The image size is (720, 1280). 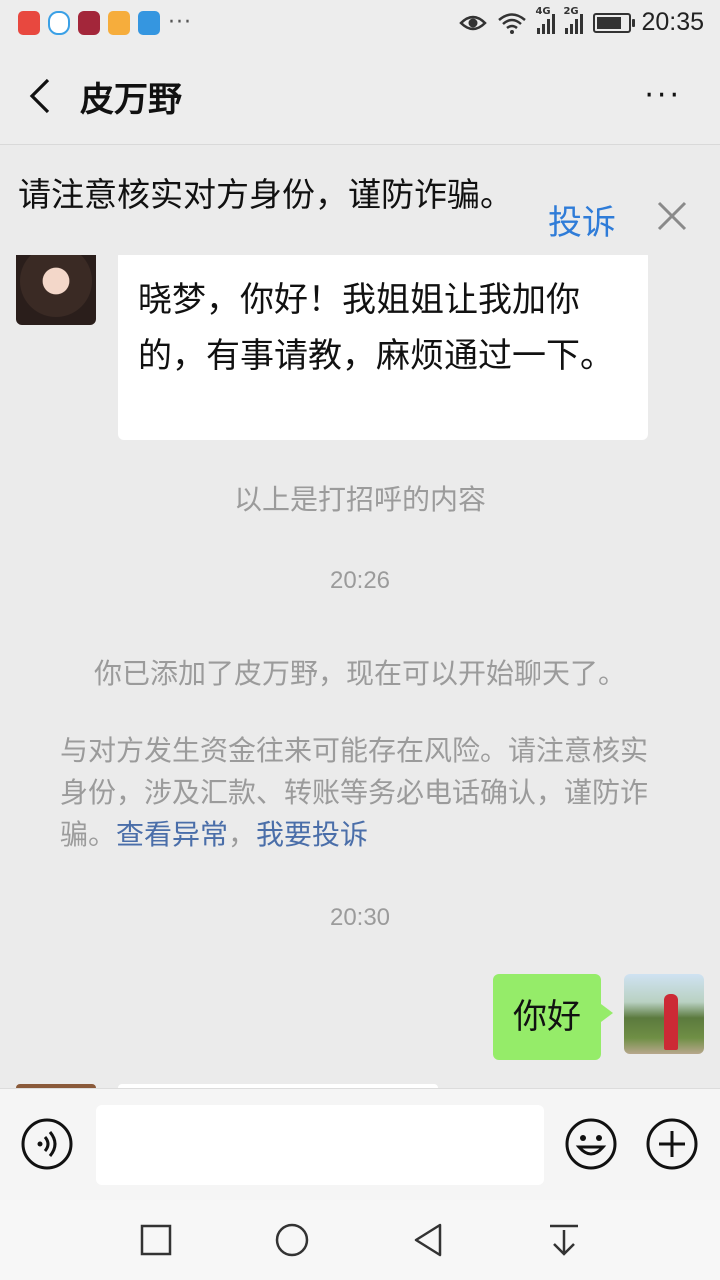 What do you see at coordinates (543, 11) in the screenshot?
I see `network-type-1: 4G` at bounding box center [543, 11].